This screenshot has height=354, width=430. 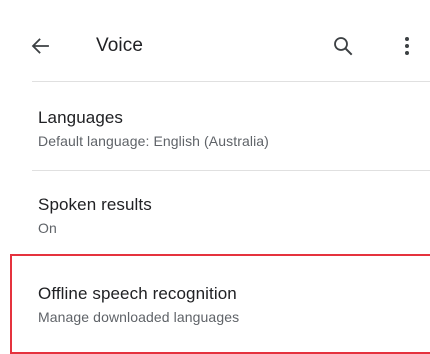 I want to click on setting-title: Offline speech recognition, so click(x=137, y=293).